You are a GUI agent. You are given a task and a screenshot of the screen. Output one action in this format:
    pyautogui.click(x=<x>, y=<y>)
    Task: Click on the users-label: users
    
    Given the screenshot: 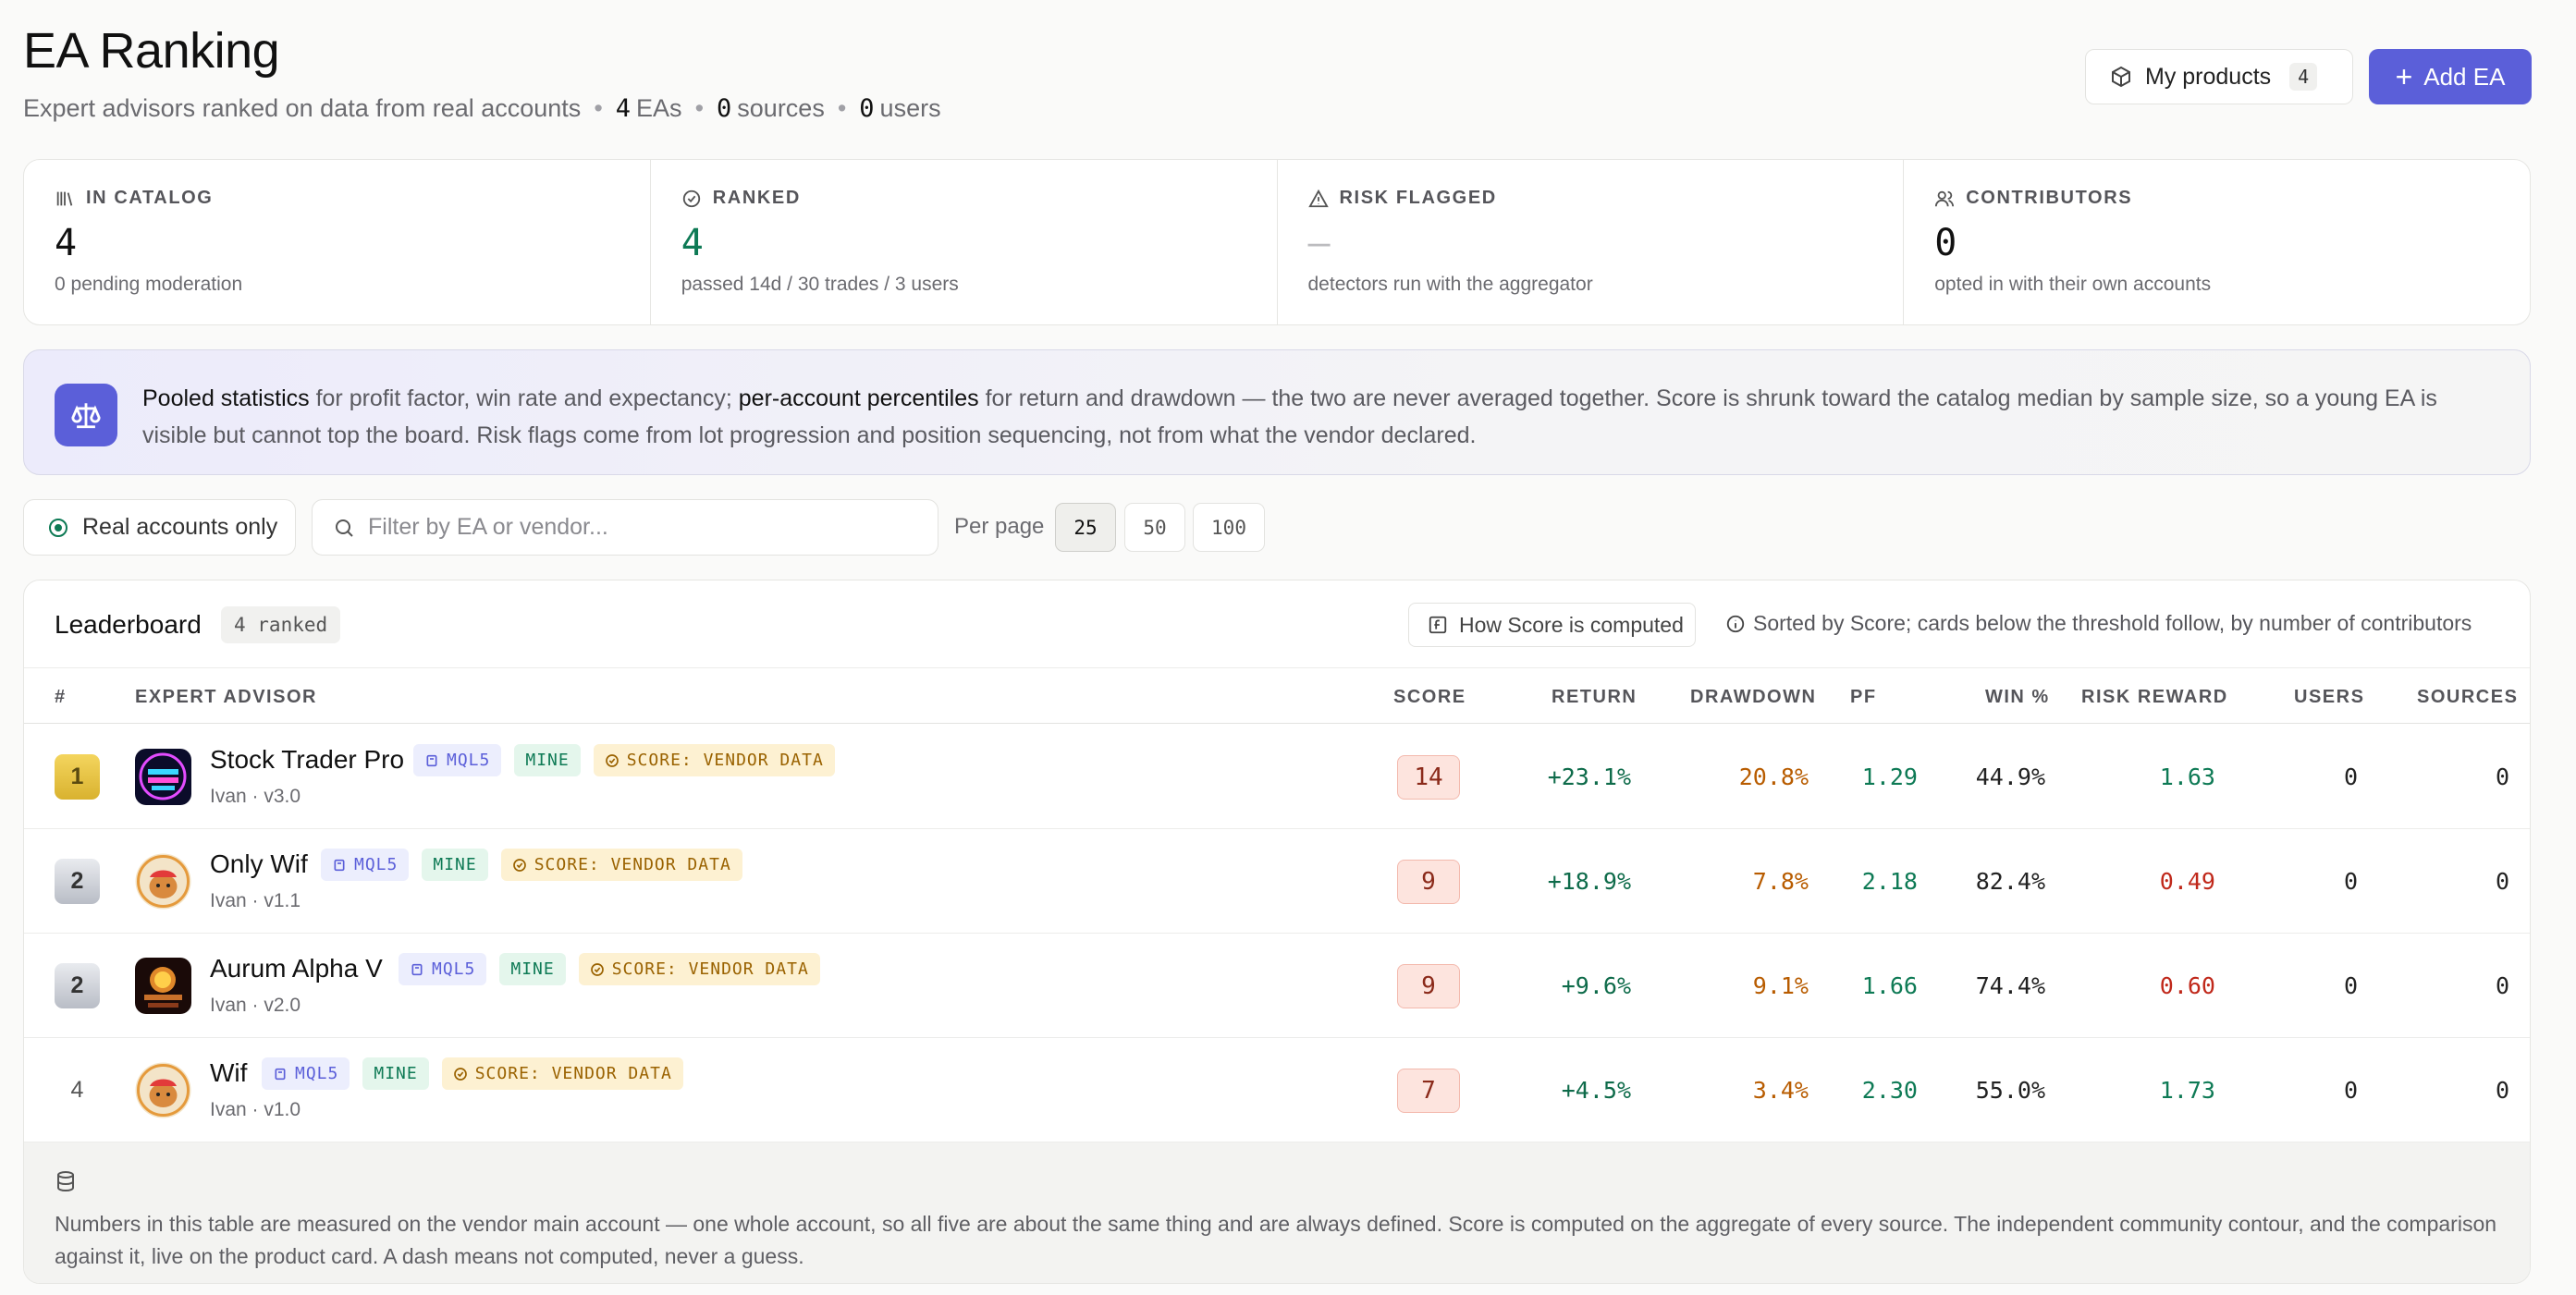 What is the action you would take?
    pyautogui.click(x=910, y=108)
    